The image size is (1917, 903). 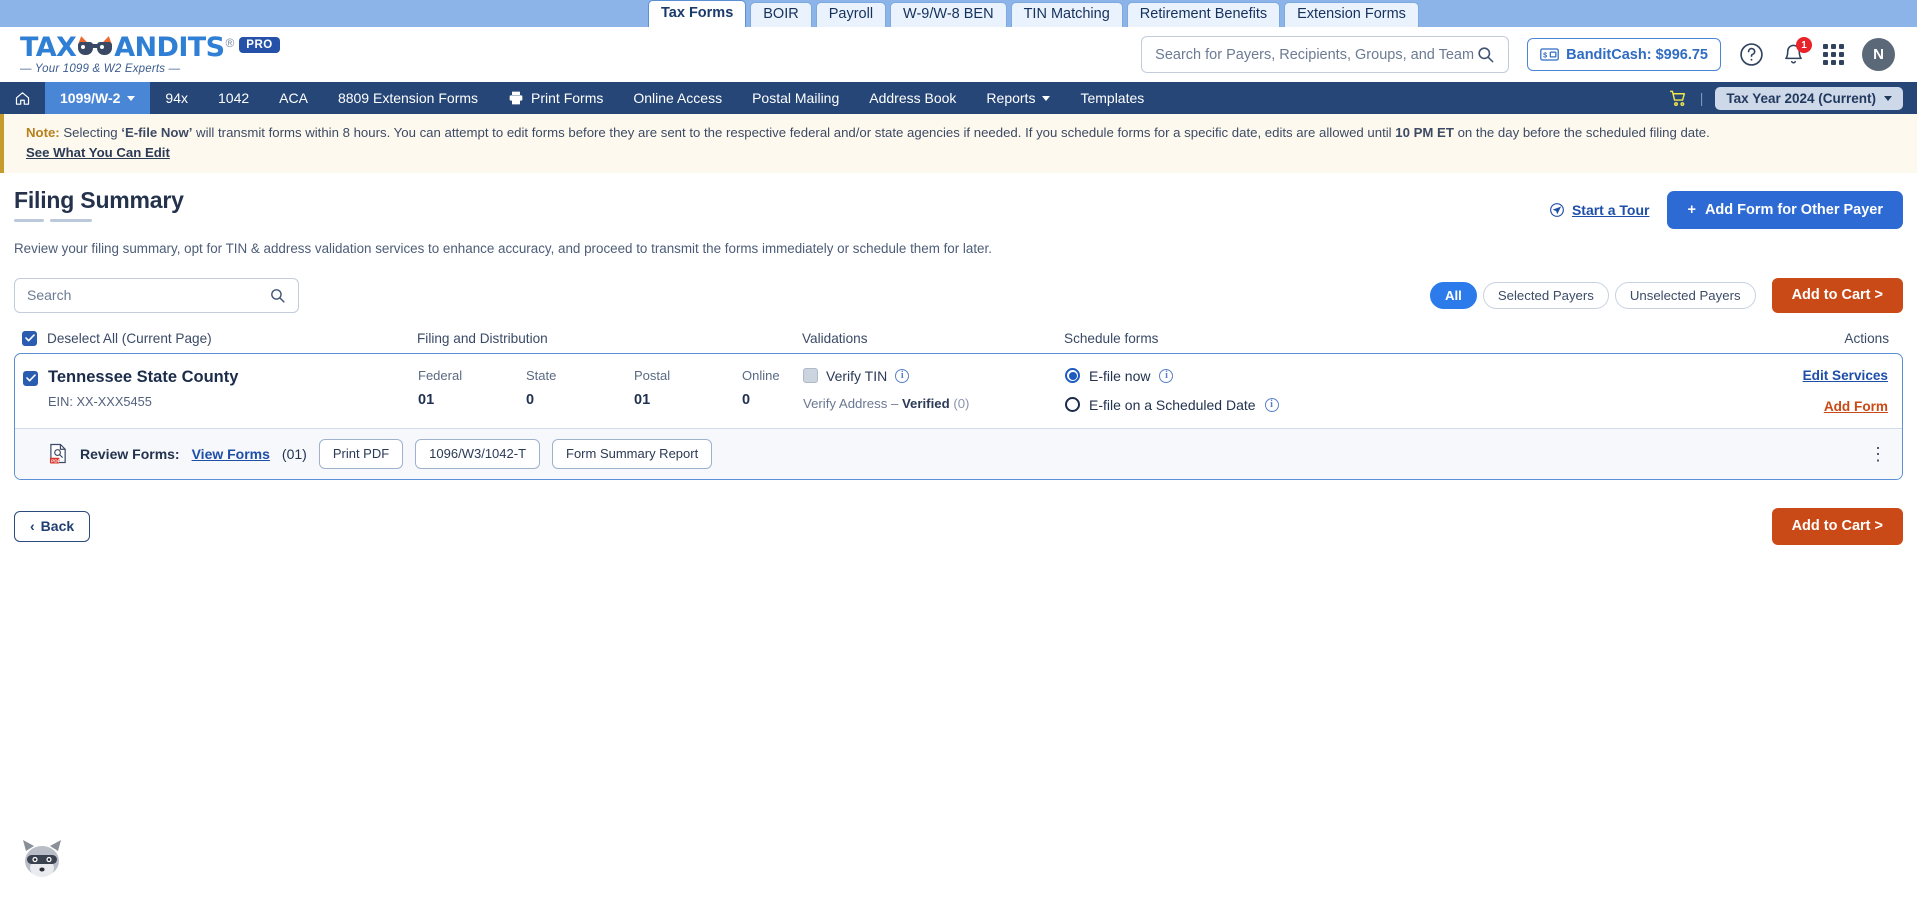 What do you see at coordinates (1833, 54) in the screenshot?
I see `apps-grid-icon` at bounding box center [1833, 54].